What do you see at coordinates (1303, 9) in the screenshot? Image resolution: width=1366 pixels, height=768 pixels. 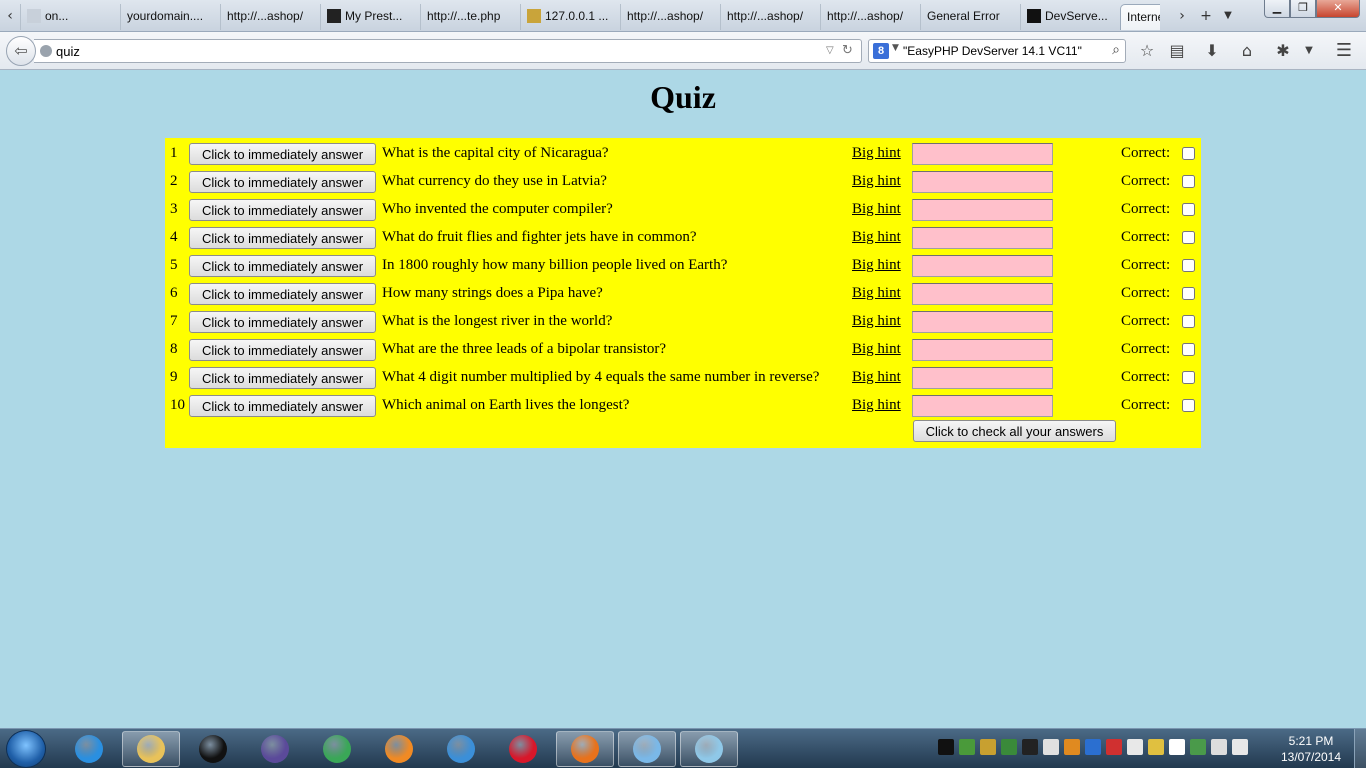 I see `maximize-icon: ❐` at bounding box center [1303, 9].